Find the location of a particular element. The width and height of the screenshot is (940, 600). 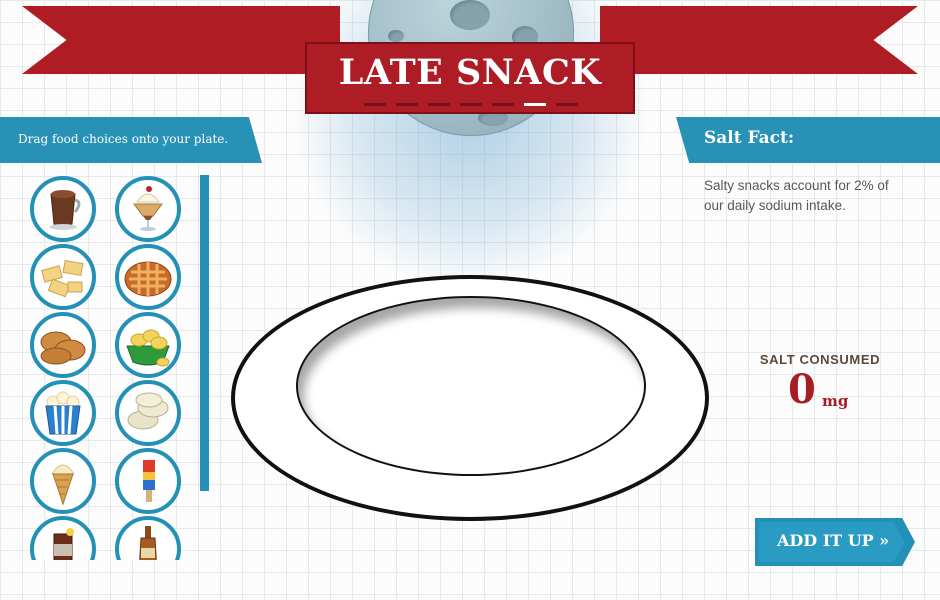

food-item-popcorn is located at coordinates (63, 413).